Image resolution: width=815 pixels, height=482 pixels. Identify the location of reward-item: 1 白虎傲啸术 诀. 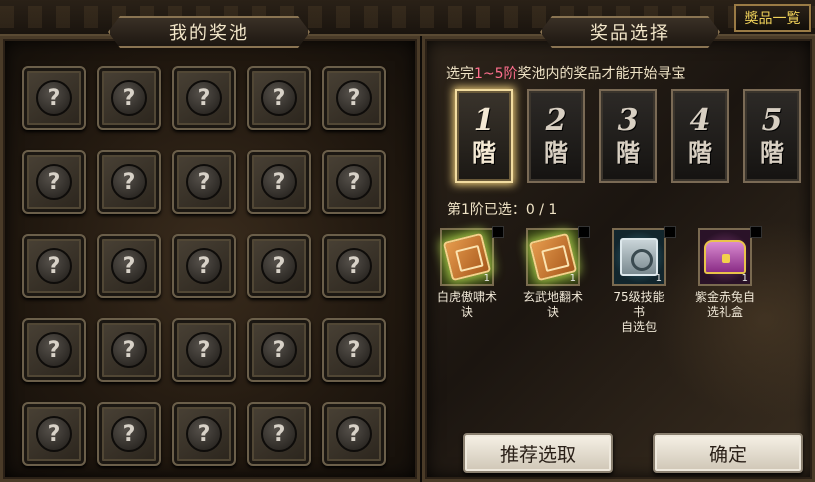
(470, 280).